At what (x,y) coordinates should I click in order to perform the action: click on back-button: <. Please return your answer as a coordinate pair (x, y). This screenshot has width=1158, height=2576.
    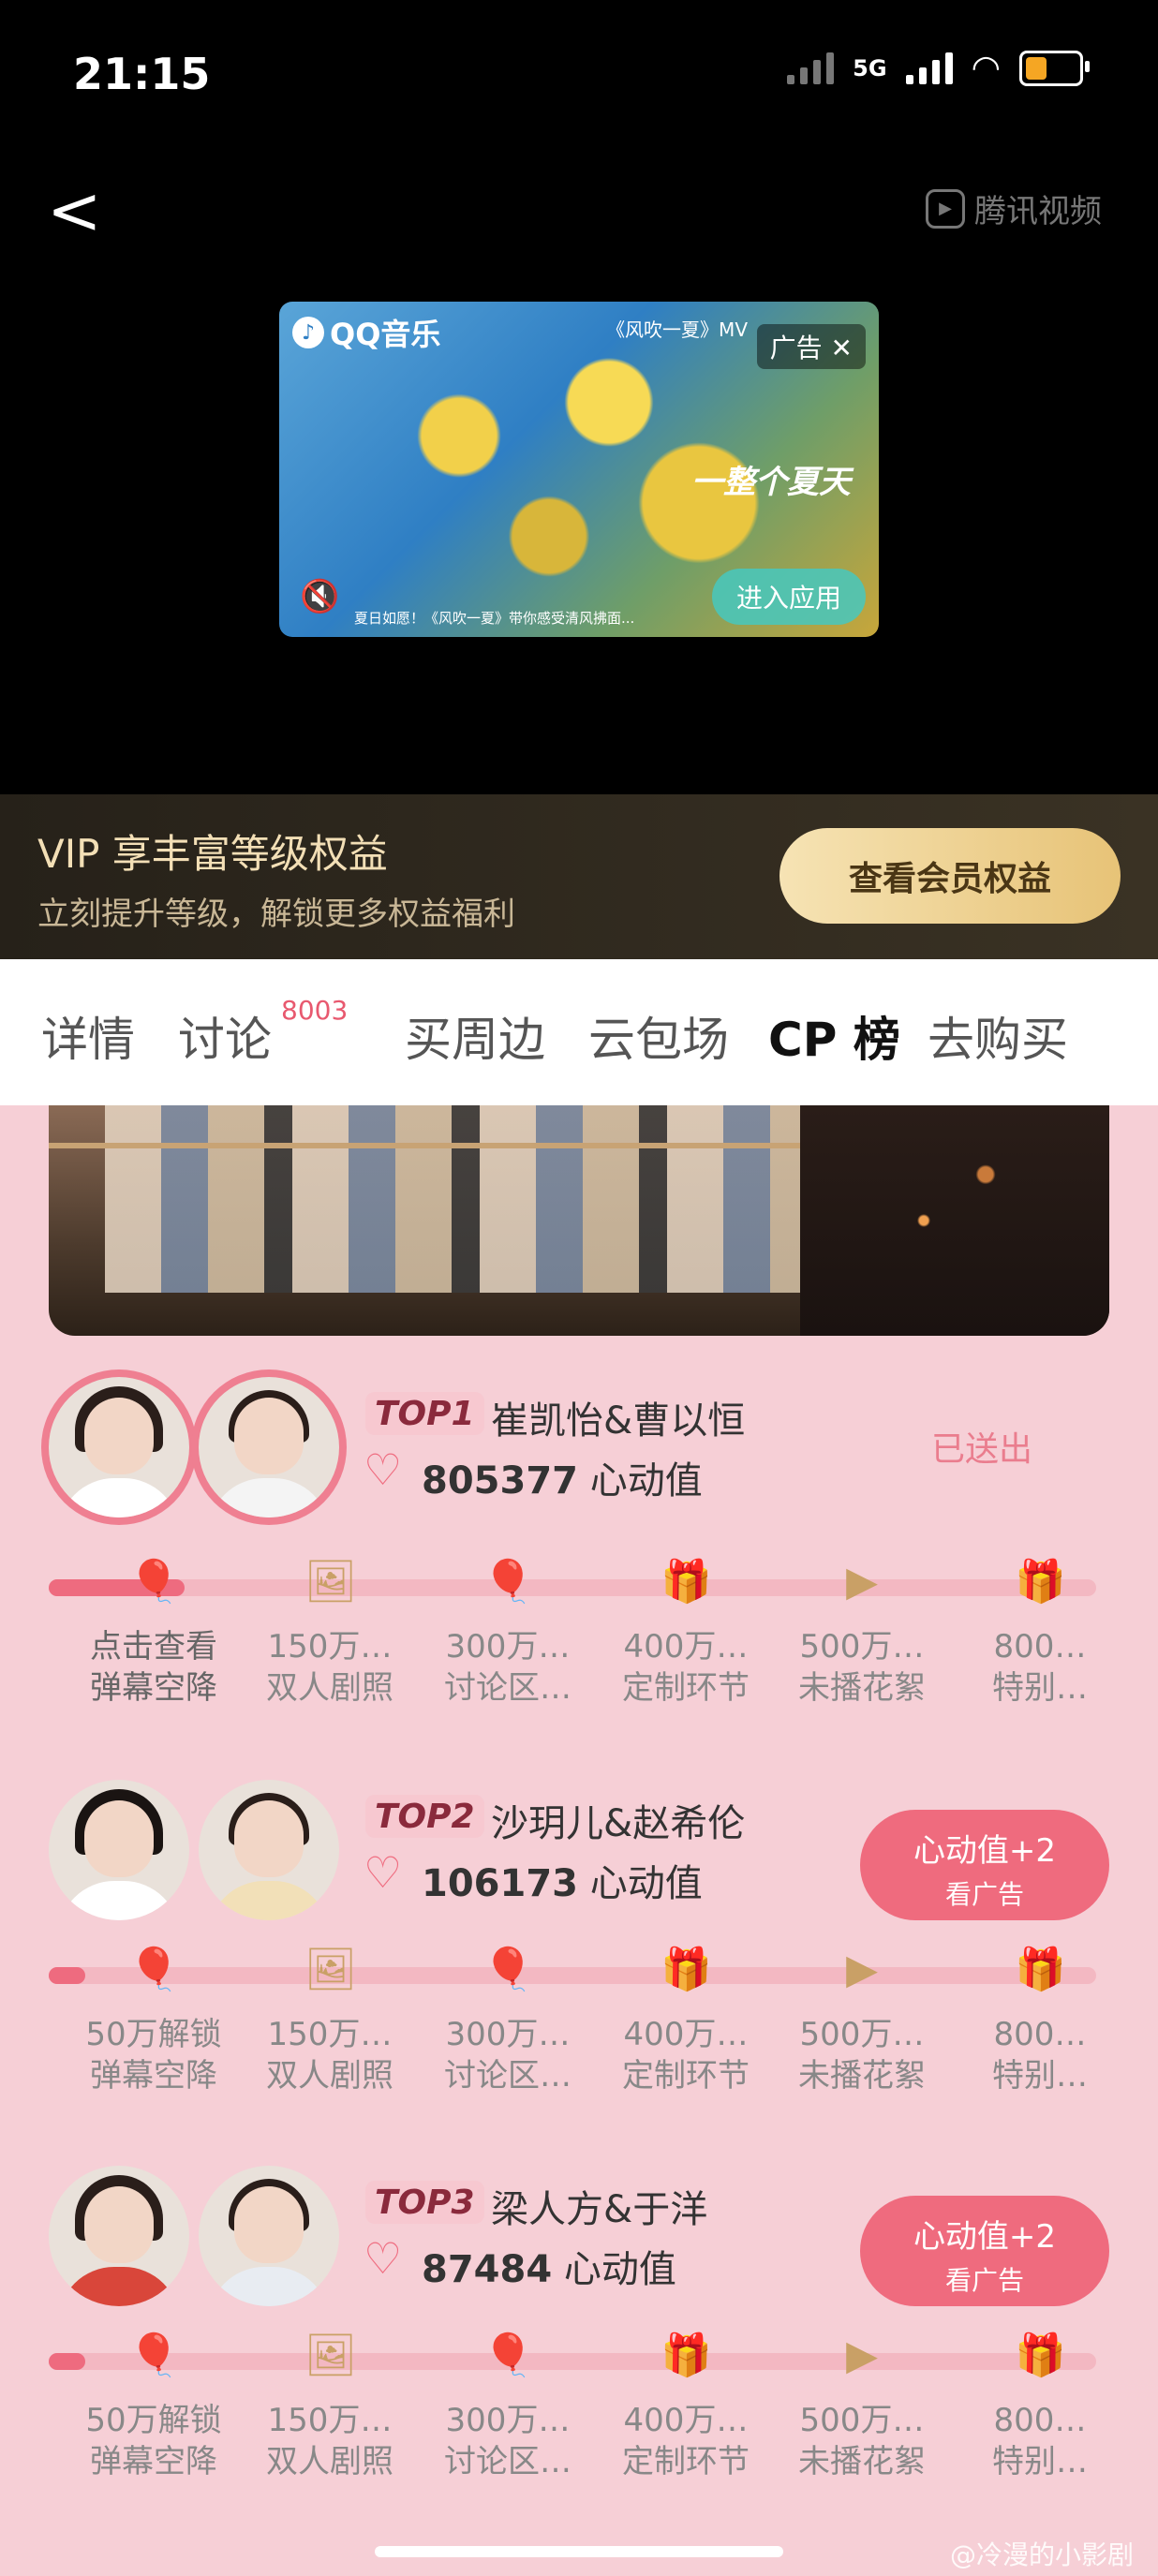
    Looking at the image, I should click on (74, 211).